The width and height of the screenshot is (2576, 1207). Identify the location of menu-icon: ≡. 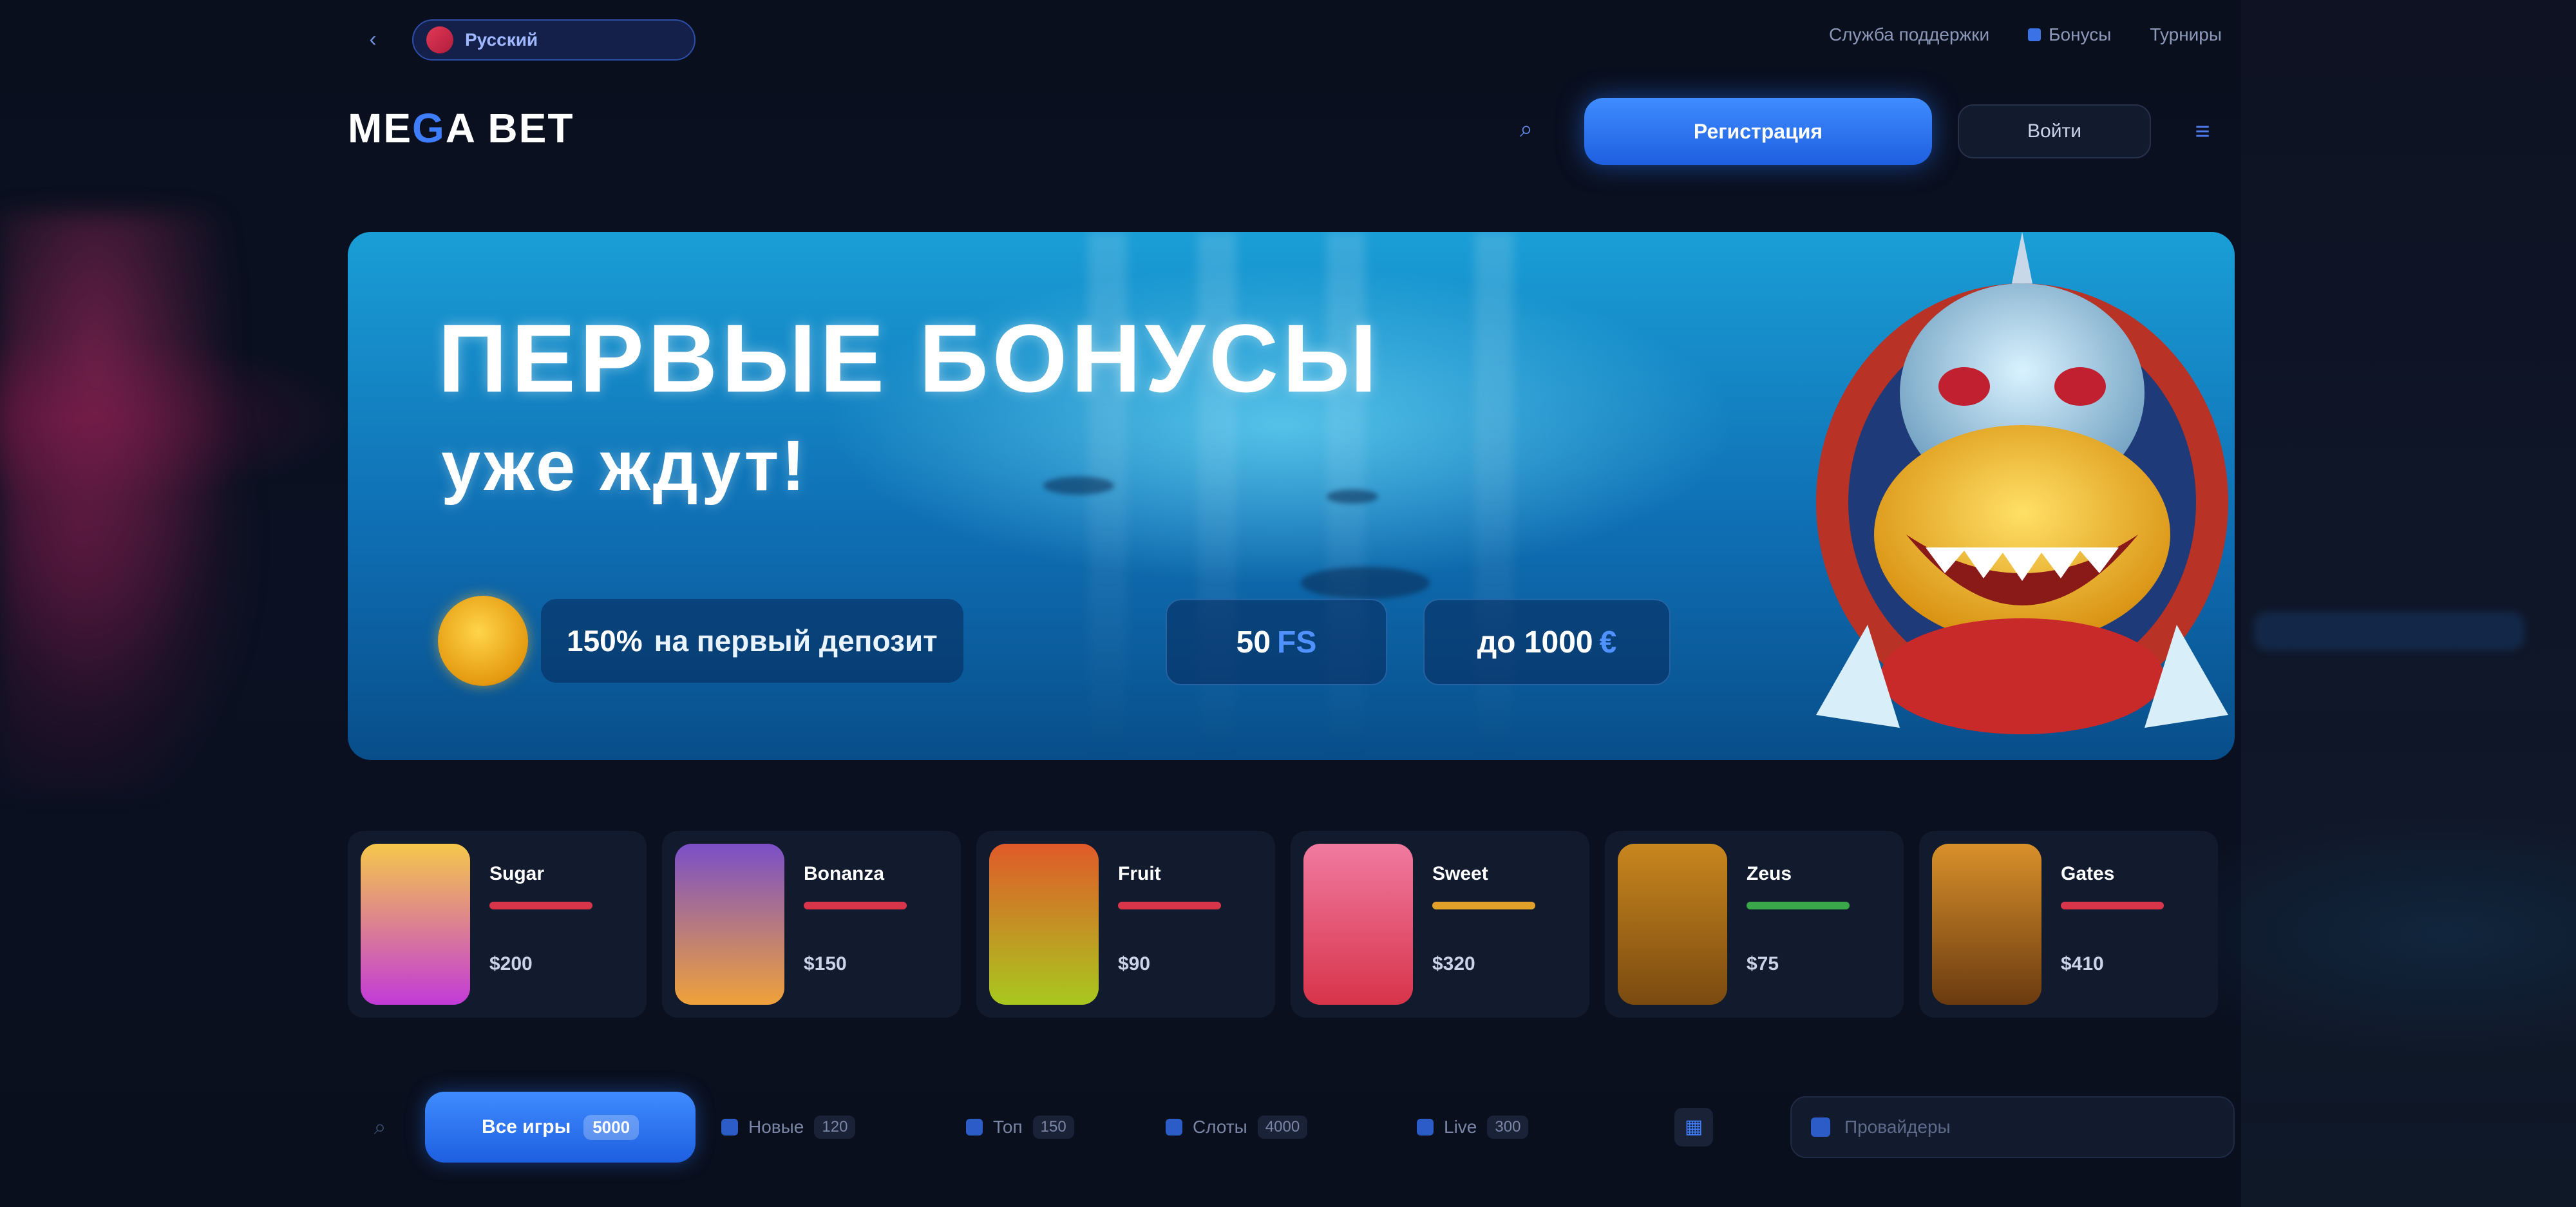
(2202, 131).